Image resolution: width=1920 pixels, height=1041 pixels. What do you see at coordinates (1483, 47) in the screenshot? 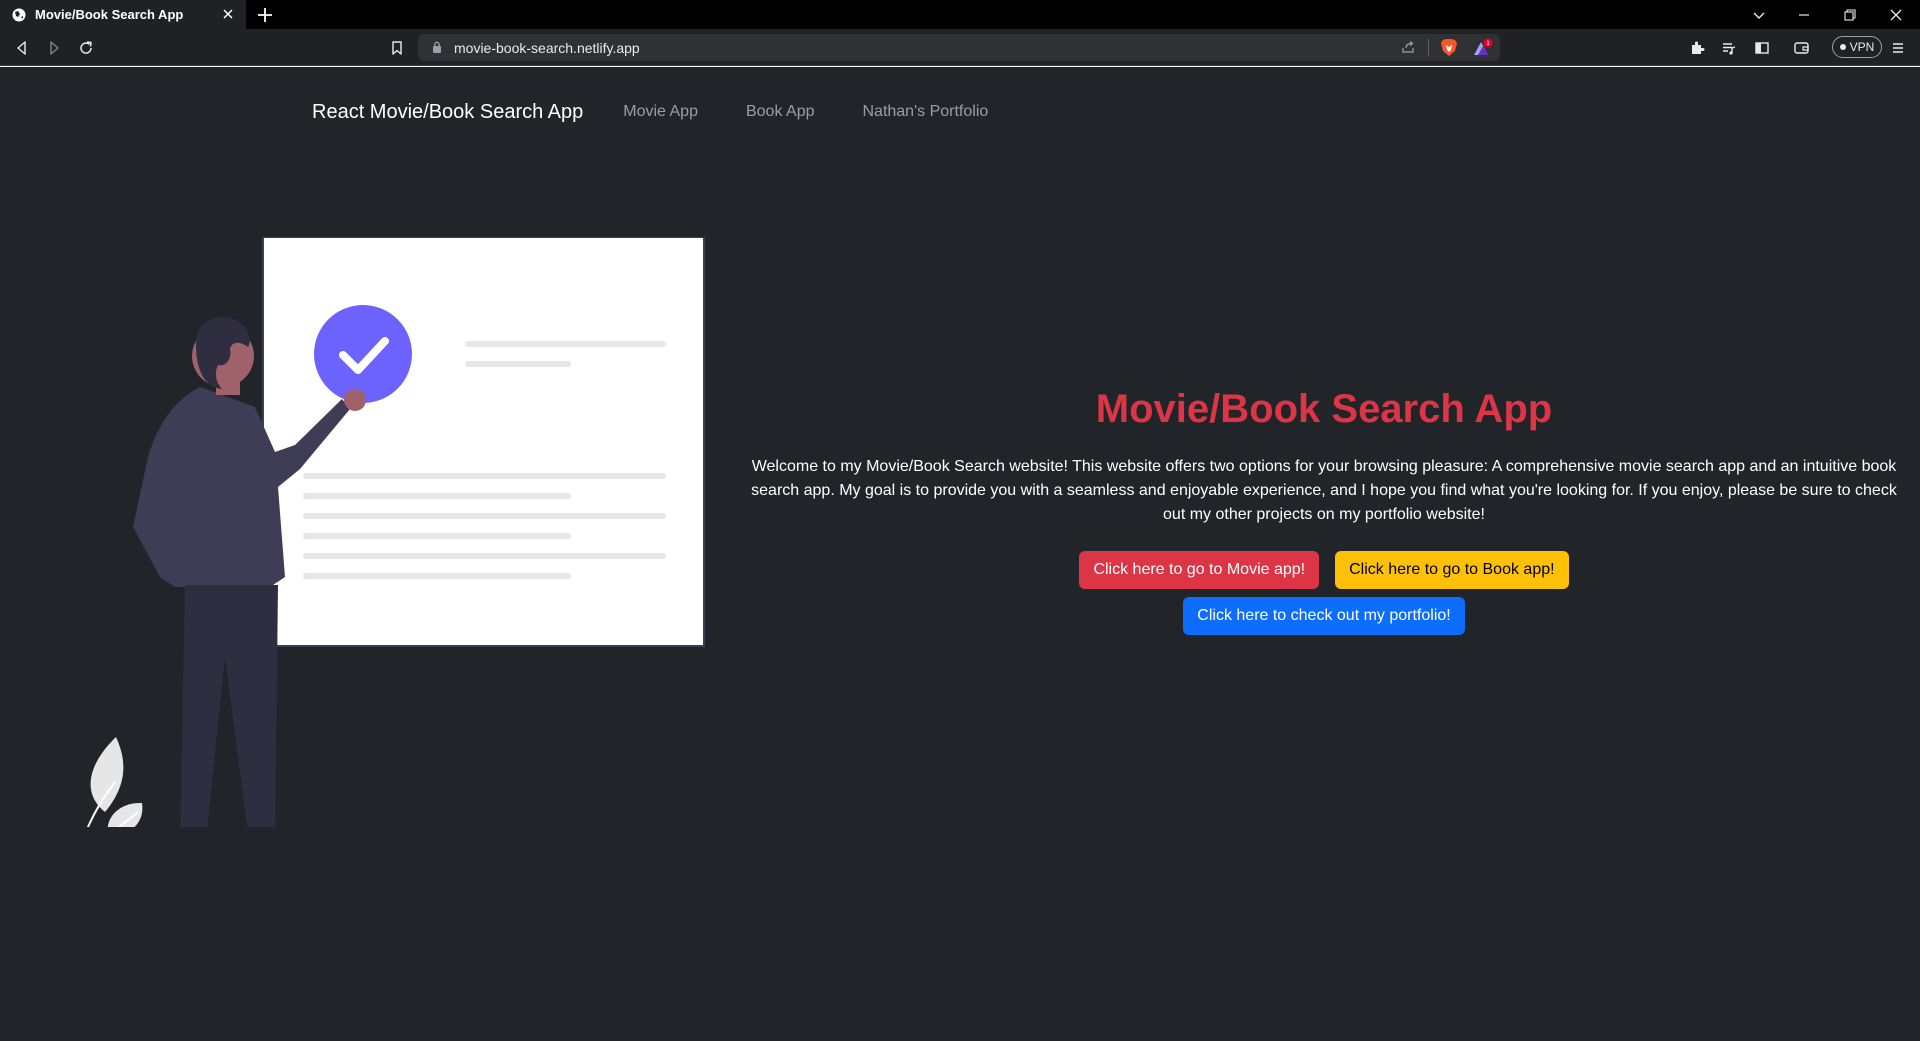
I see `brave-rewards-icon: 1` at bounding box center [1483, 47].